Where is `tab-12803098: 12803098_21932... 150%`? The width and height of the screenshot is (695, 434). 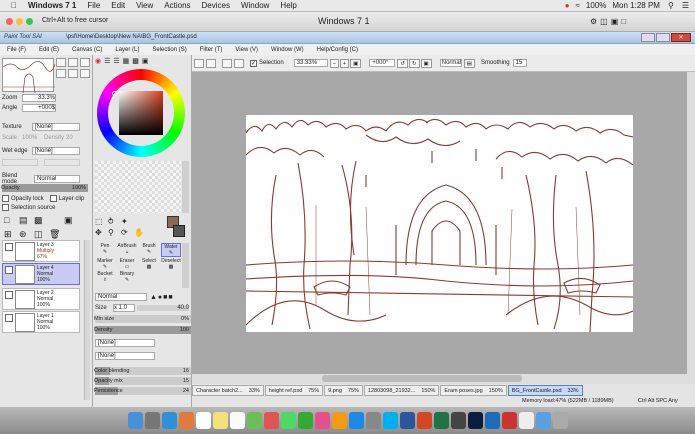 tab-12803098: 12803098_21932... 150% is located at coordinates (401, 390).